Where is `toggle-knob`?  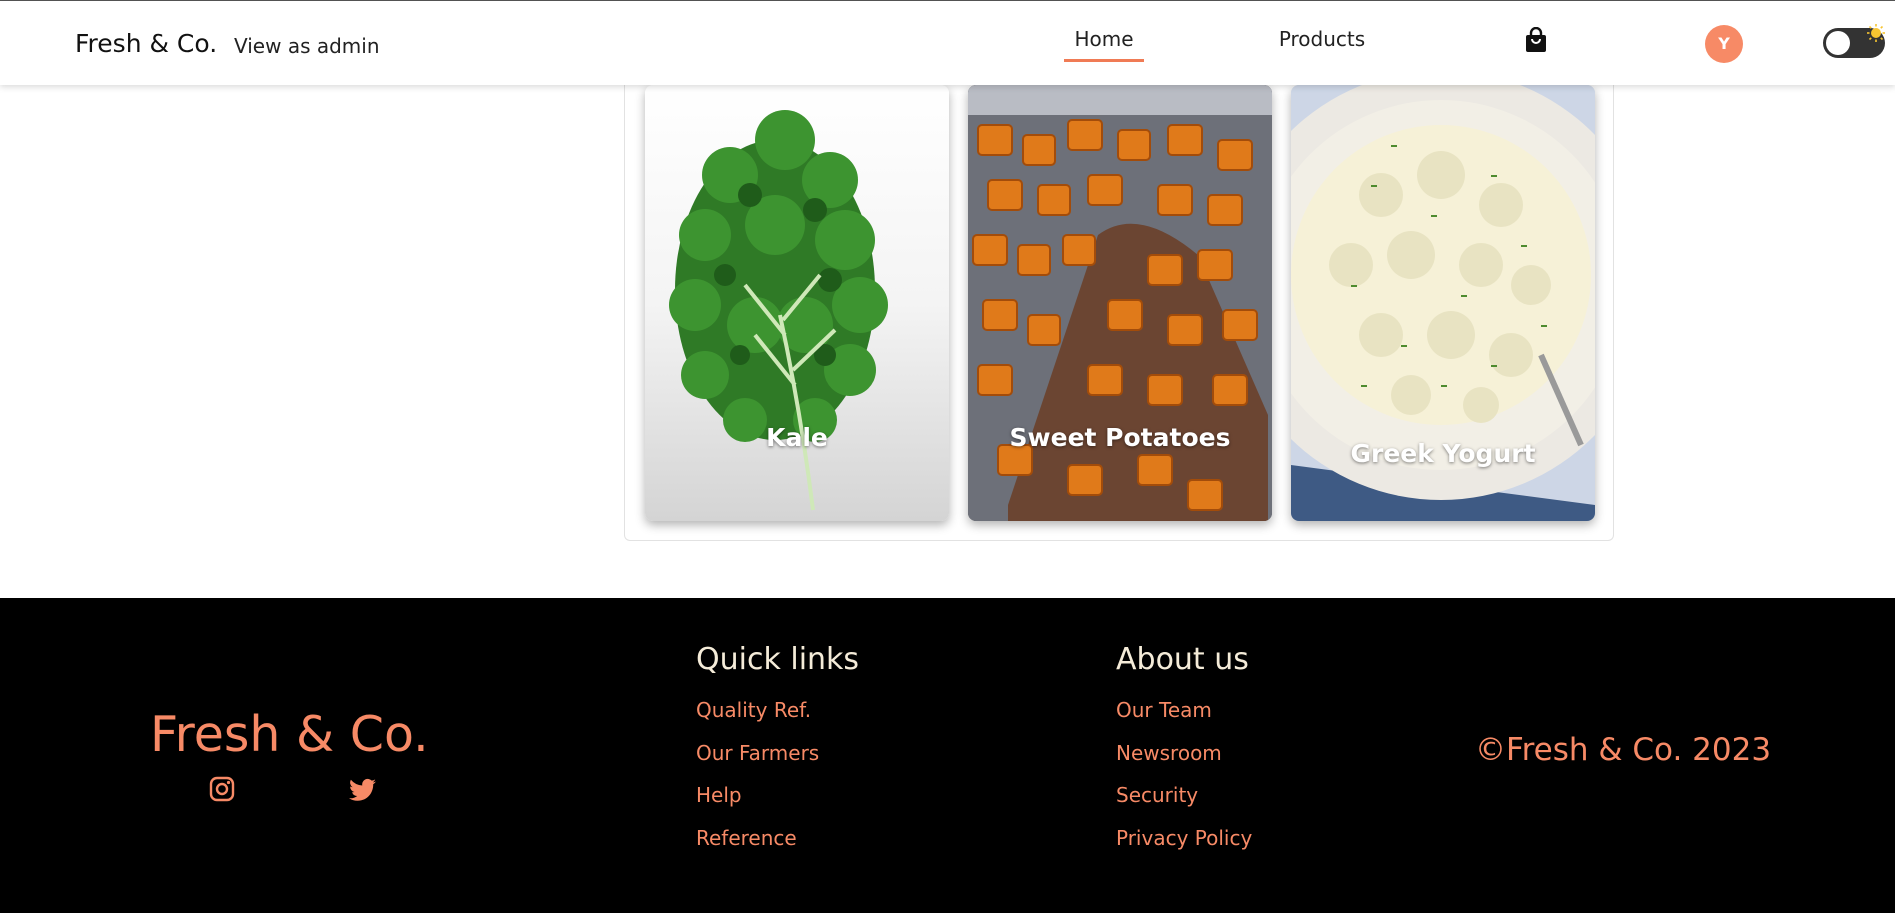
toggle-knob is located at coordinates (1838, 43).